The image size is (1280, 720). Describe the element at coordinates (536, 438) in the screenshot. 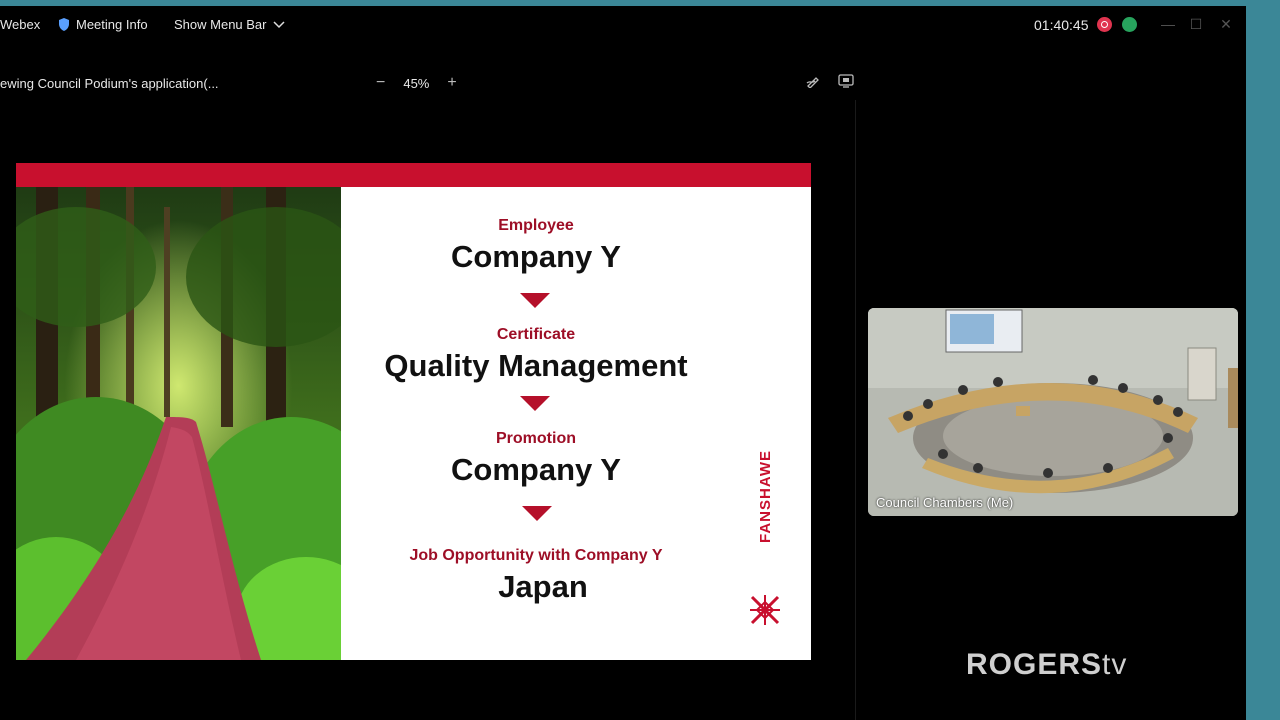

I see `step-label-promotion: Promotion` at that location.